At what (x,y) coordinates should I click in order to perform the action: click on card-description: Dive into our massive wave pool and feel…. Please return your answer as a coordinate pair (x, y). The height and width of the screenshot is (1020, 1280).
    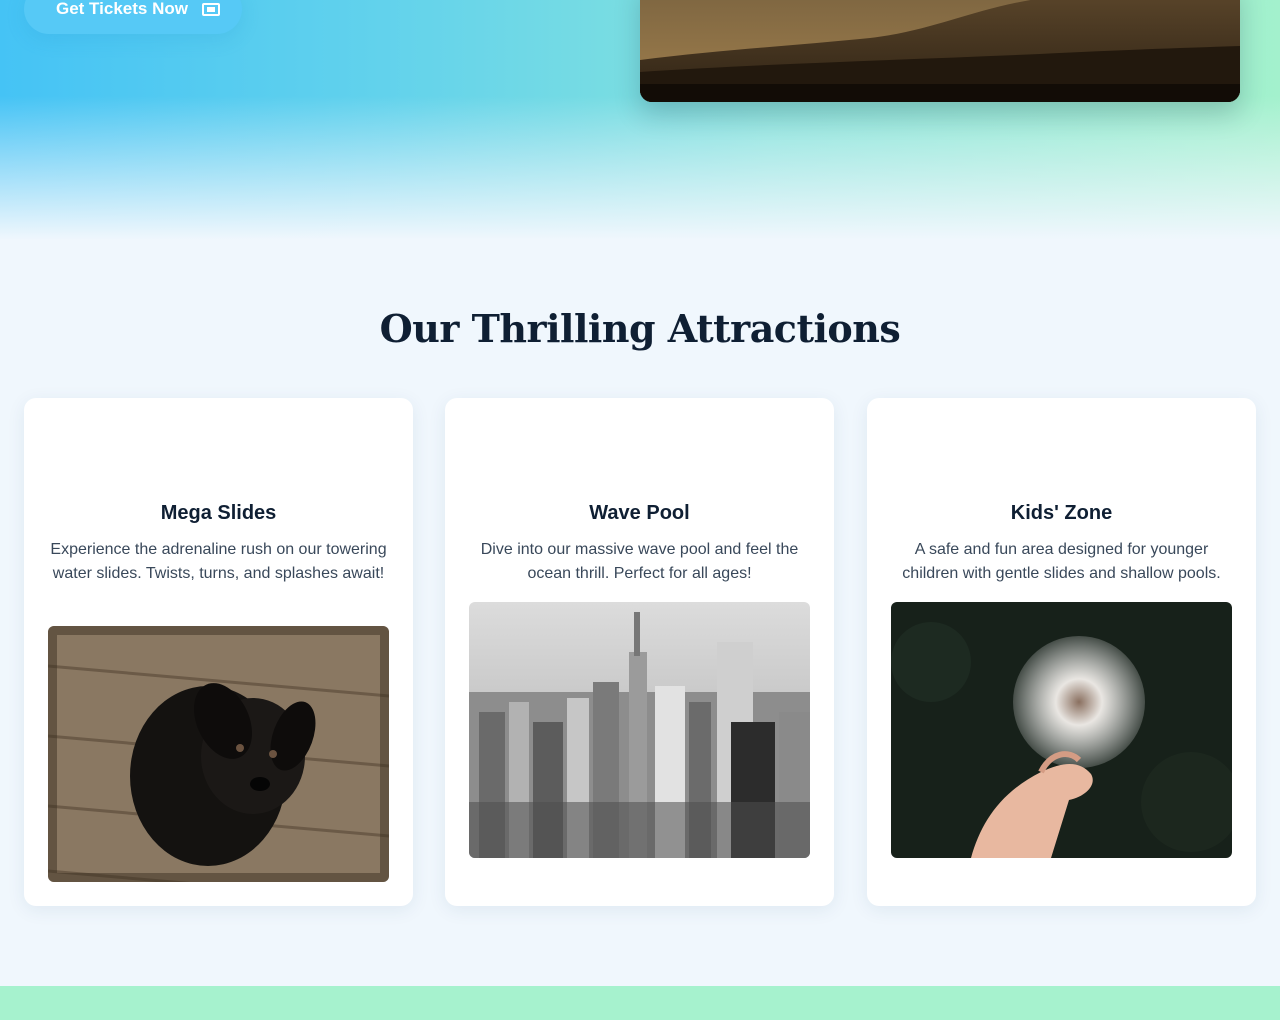
    Looking at the image, I should click on (639, 561).